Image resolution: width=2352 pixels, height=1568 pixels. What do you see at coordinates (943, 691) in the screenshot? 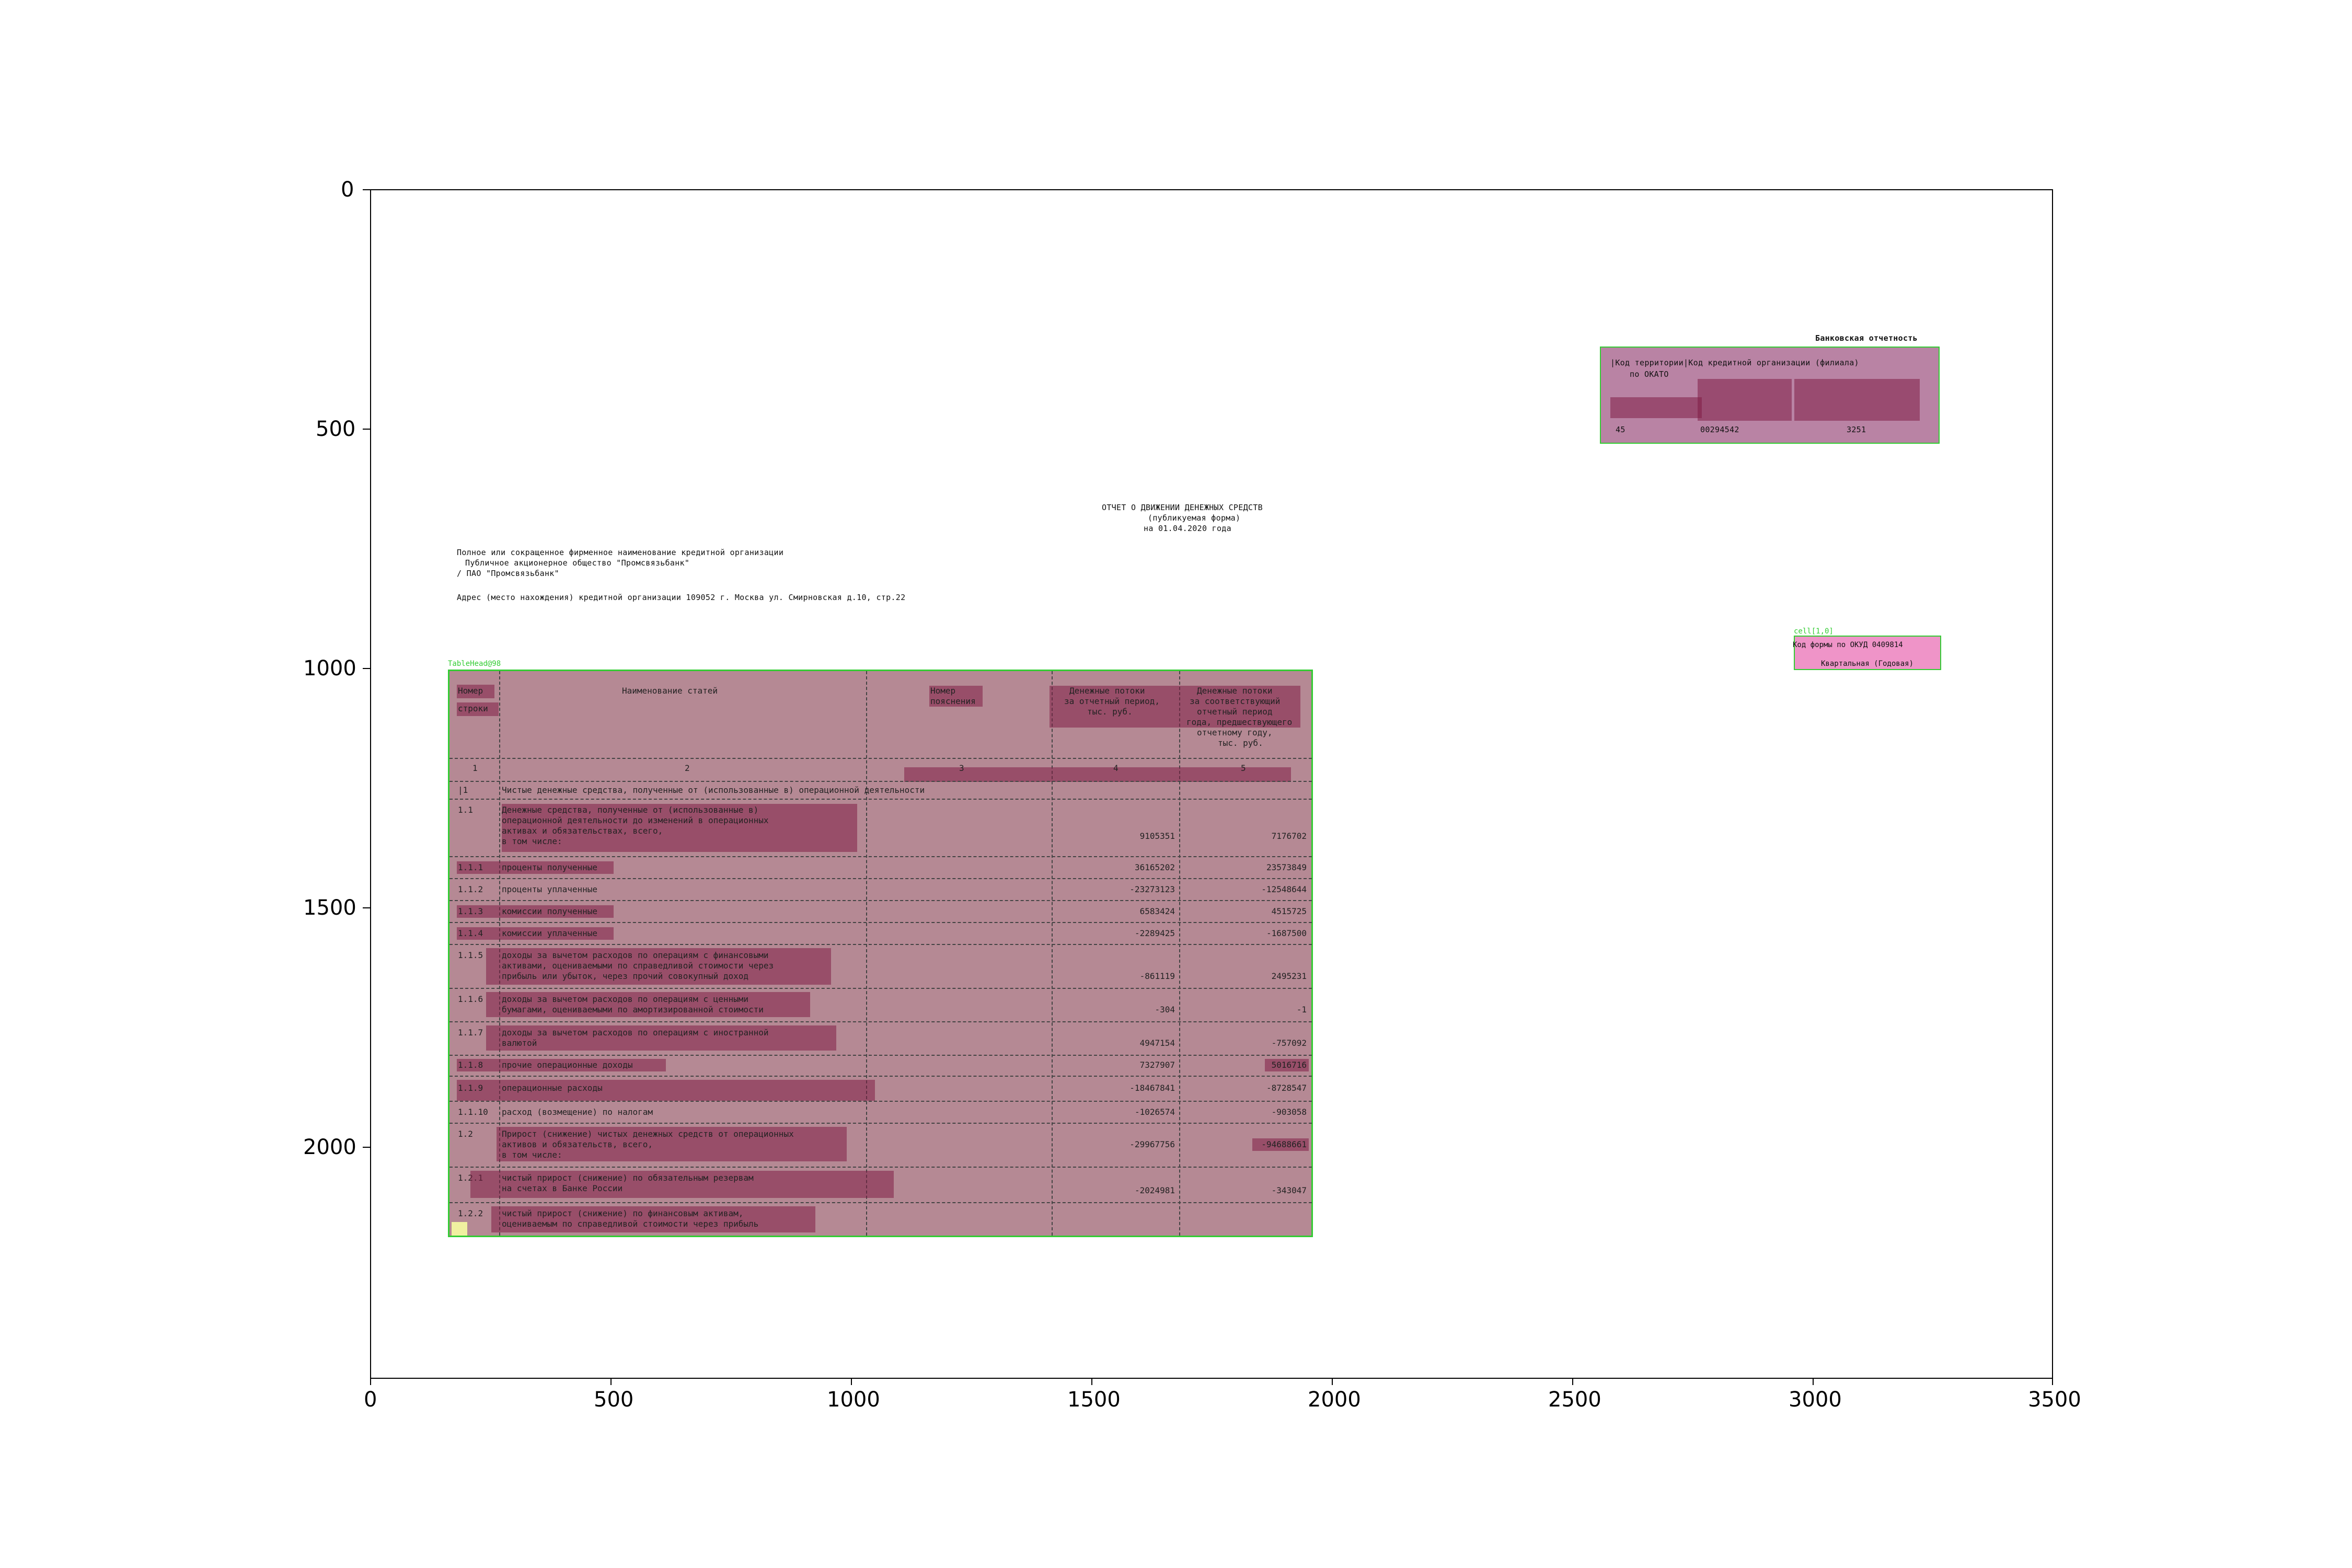
I see `head-note: Номер` at bounding box center [943, 691].